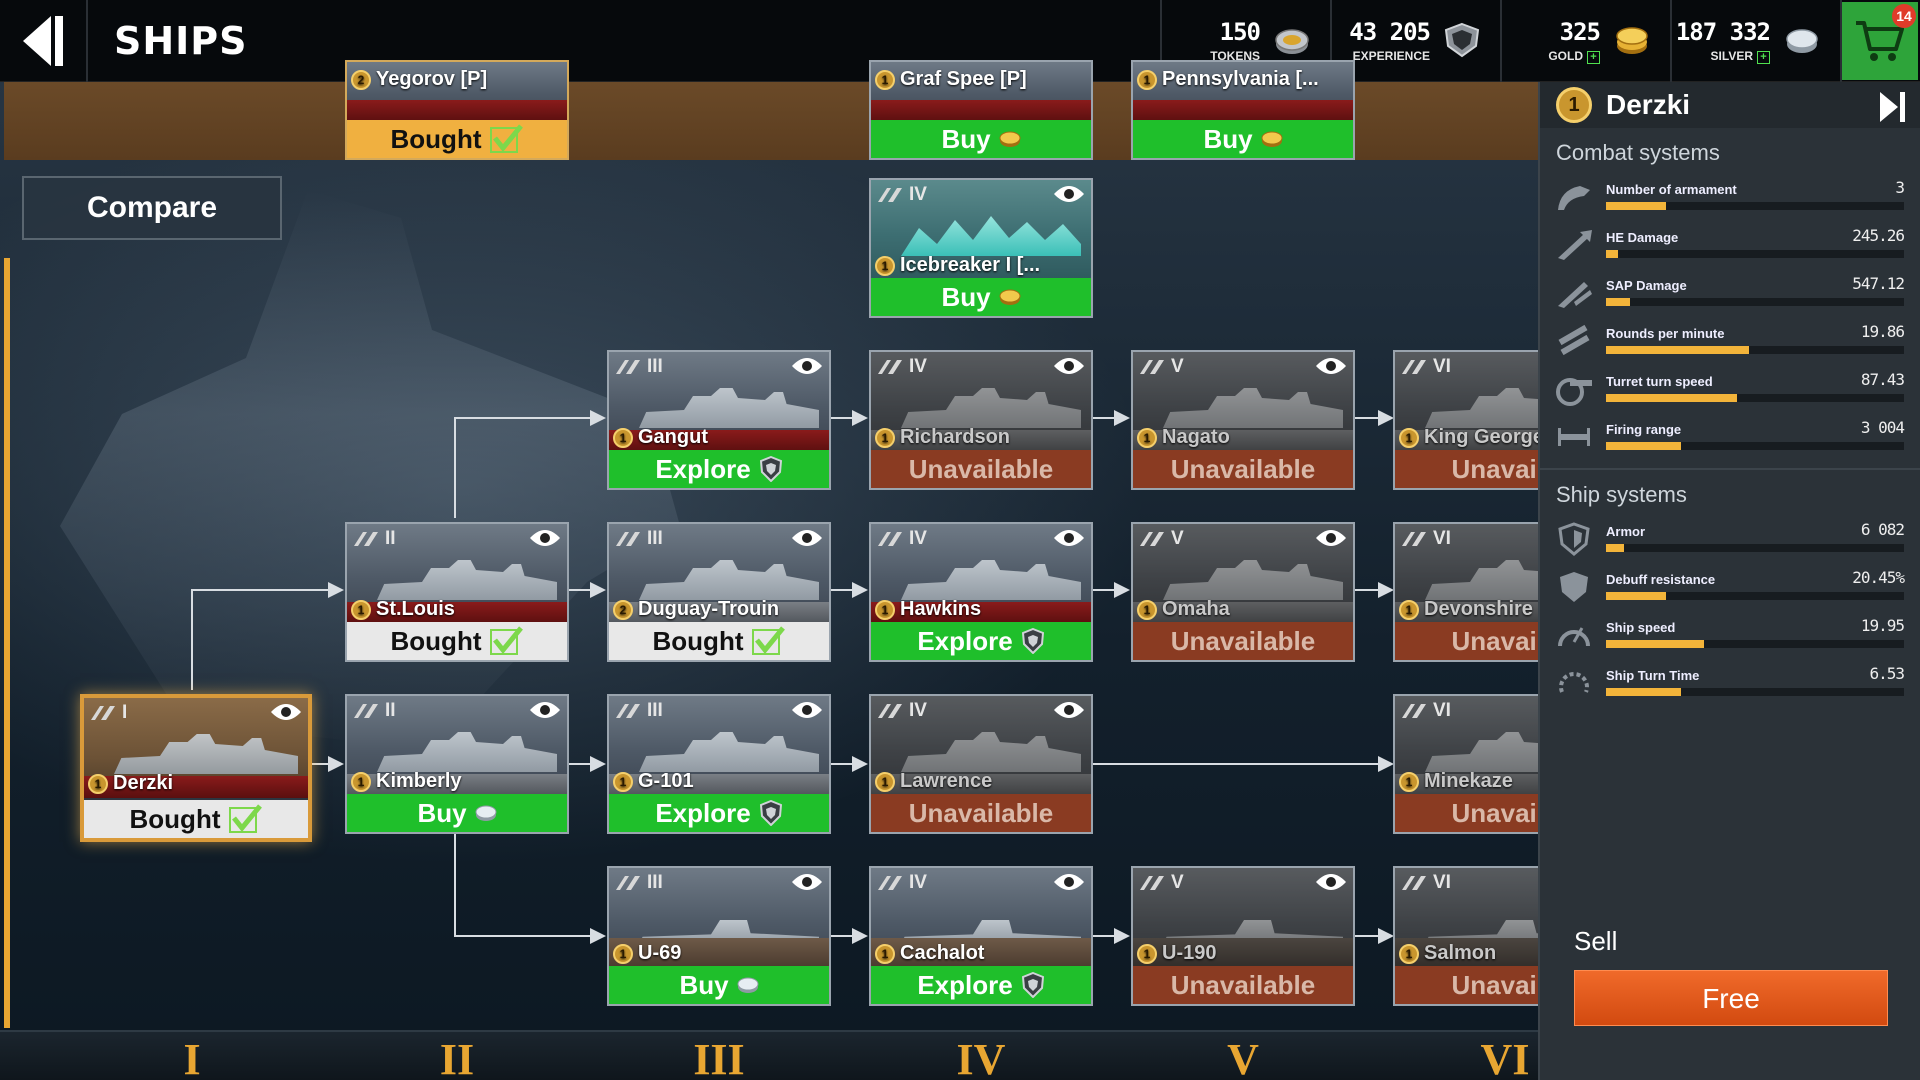 The image size is (1920, 1080). What do you see at coordinates (1456, 781) in the screenshot?
I see `ship-name: 1 Minekaze` at bounding box center [1456, 781].